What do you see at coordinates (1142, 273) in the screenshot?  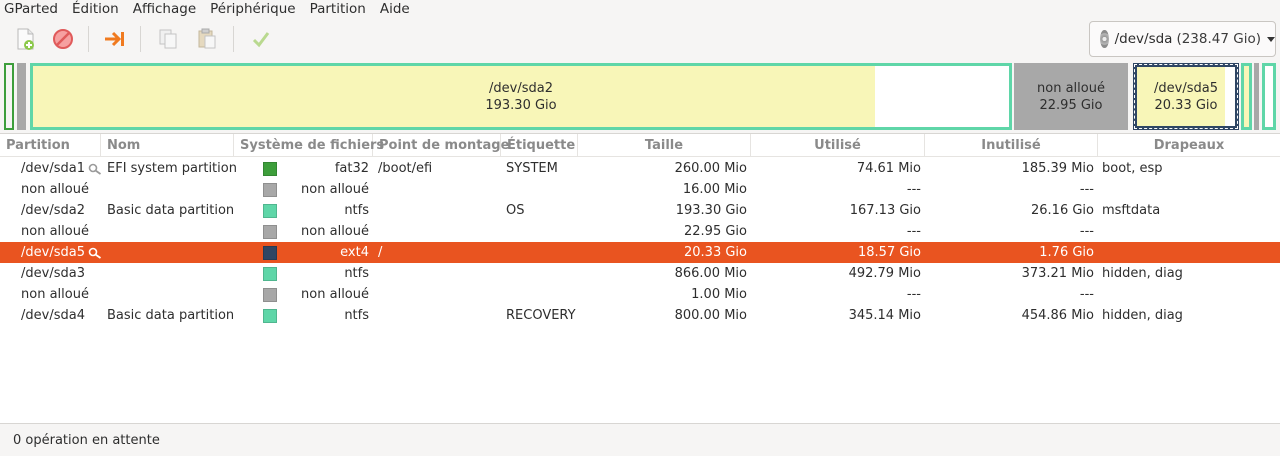 I see `flags-cell: hidden, diag` at bounding box center [1142, 273].